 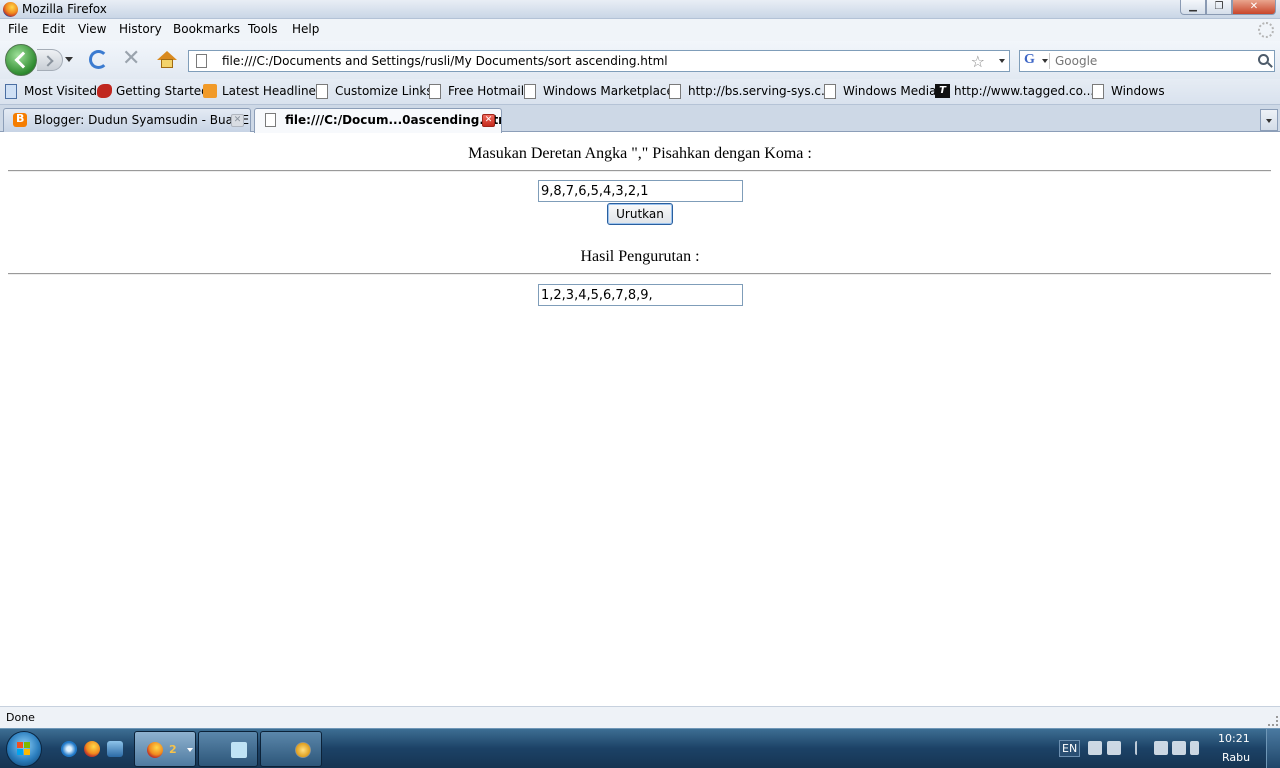 I want to click on tools-icon, so click(x=1095, y=748).